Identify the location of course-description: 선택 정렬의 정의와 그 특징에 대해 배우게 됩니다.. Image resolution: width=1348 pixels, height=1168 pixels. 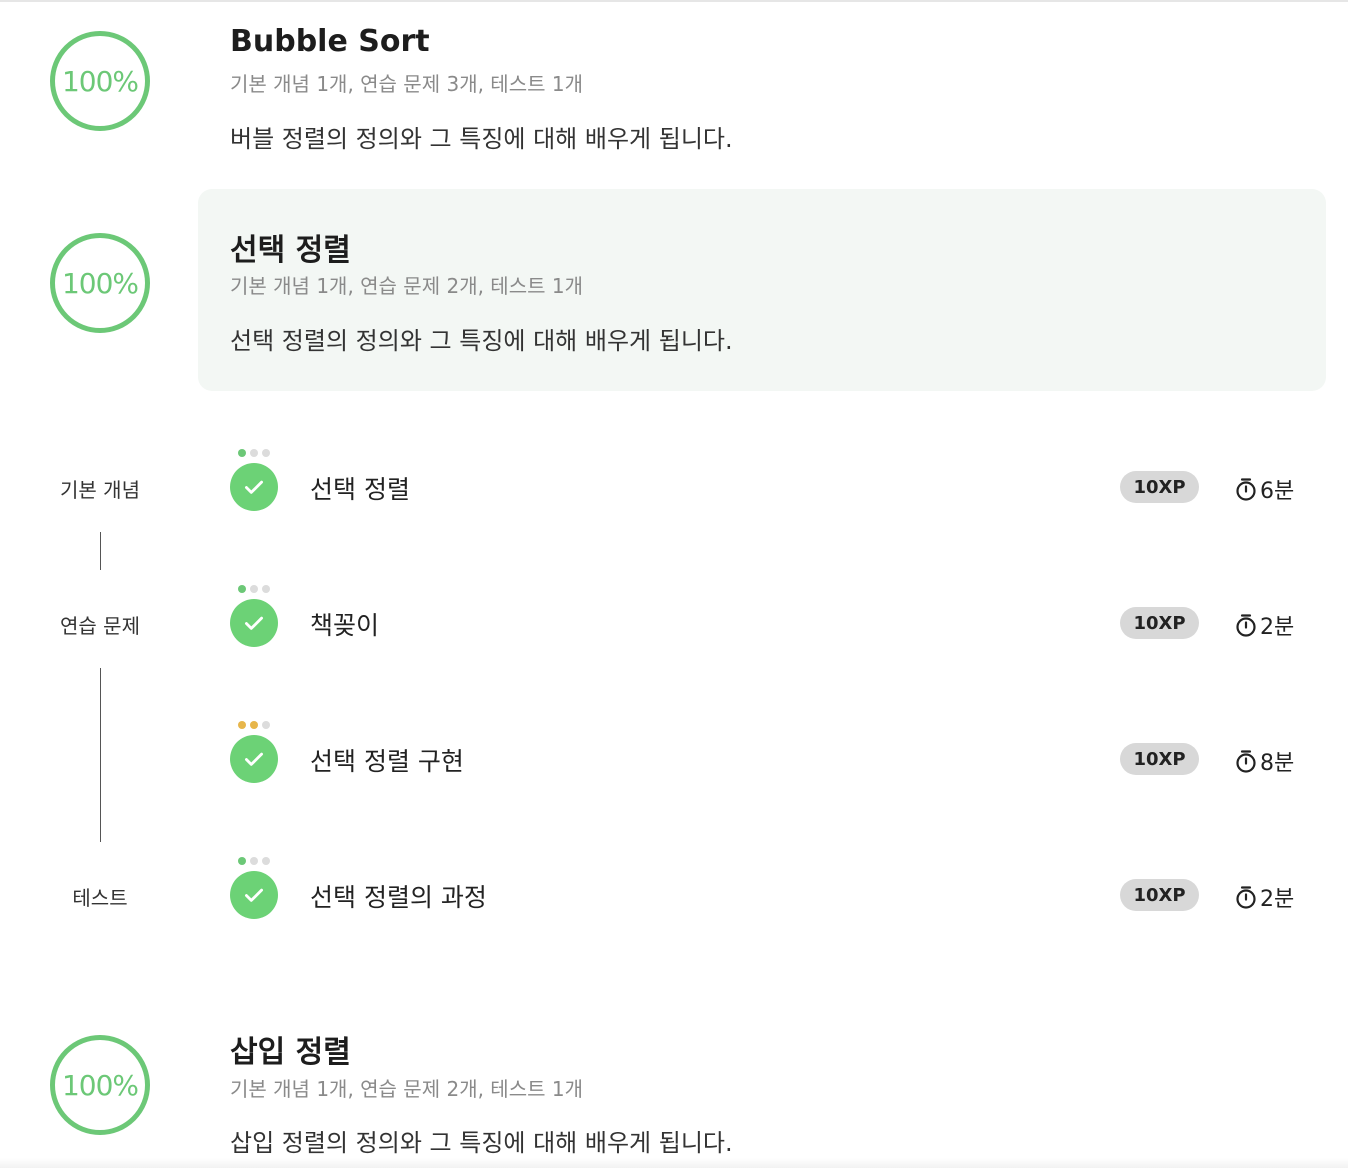
(481, 341).